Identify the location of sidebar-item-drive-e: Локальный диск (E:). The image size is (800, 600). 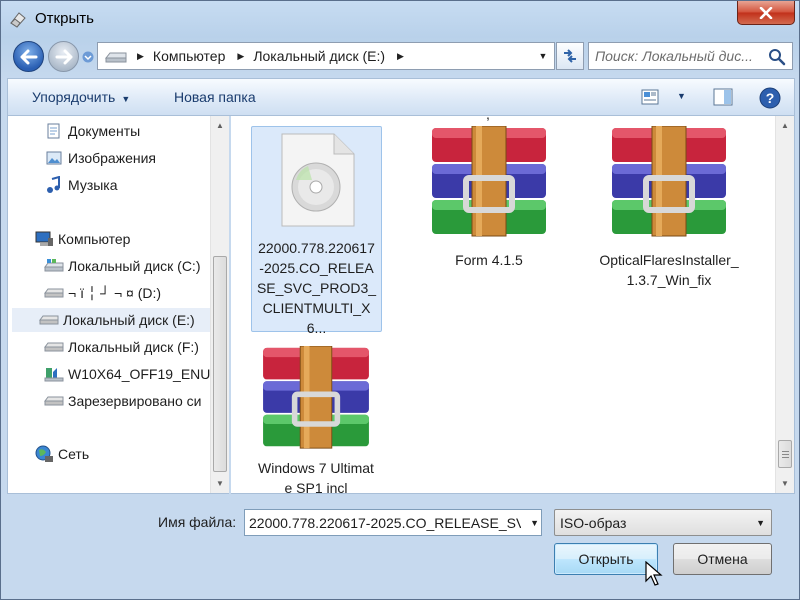
(113, 320).